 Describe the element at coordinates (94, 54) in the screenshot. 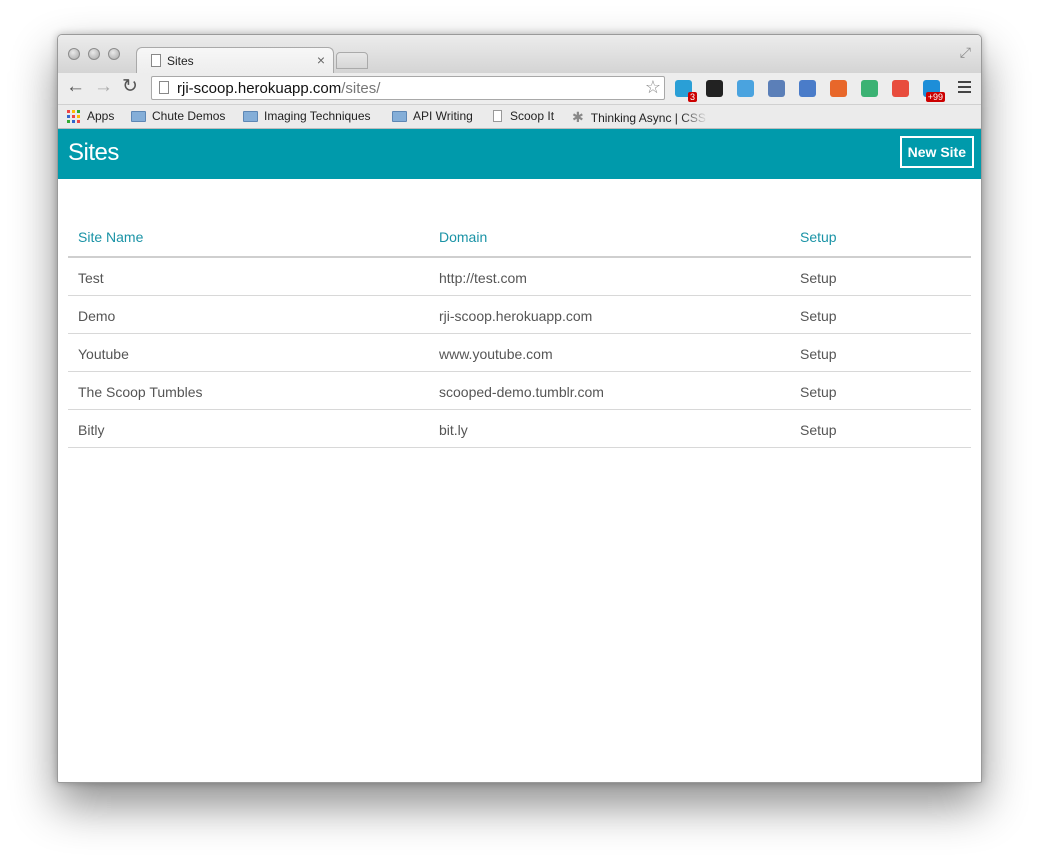

I see `minimize-window-button` at that location.